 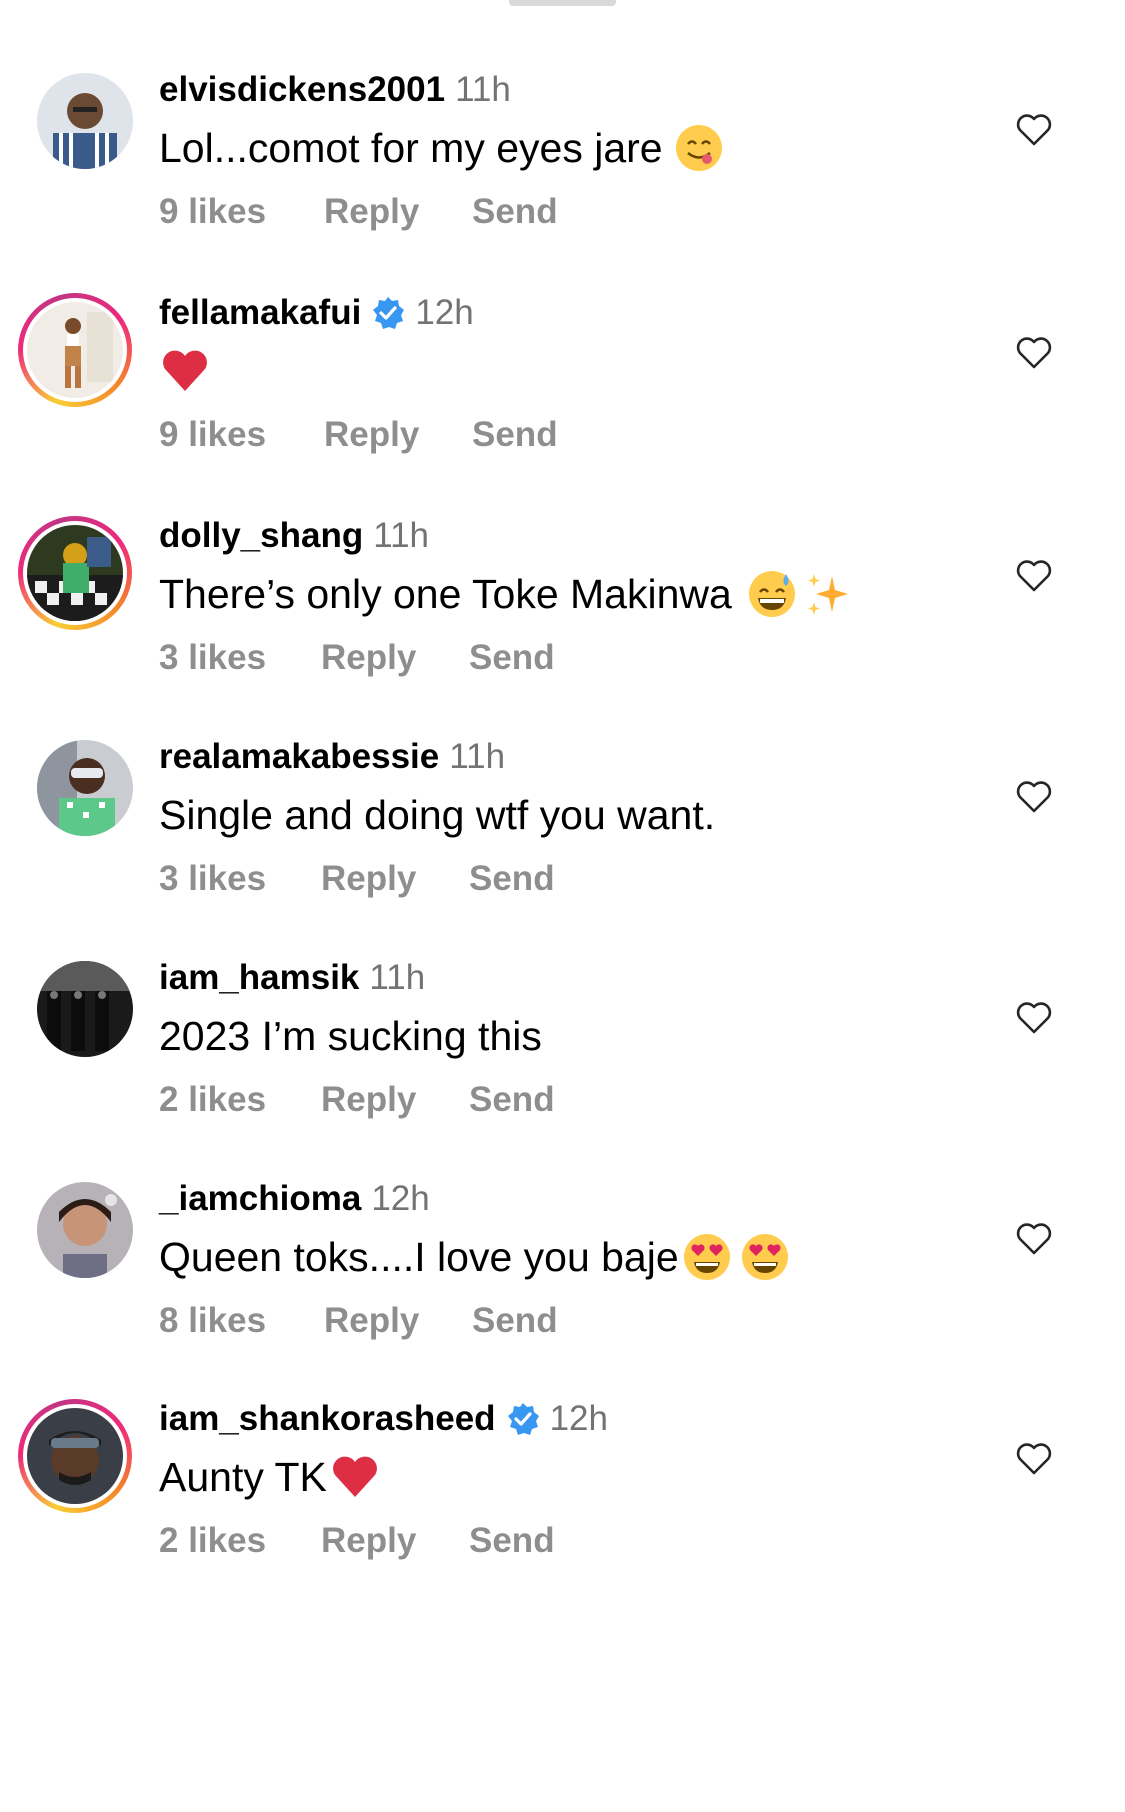 What do you see at coordinates (299, 757) in the screenshot?
I see `comment-username: realamakabessie` at bounding box center [299, 757].